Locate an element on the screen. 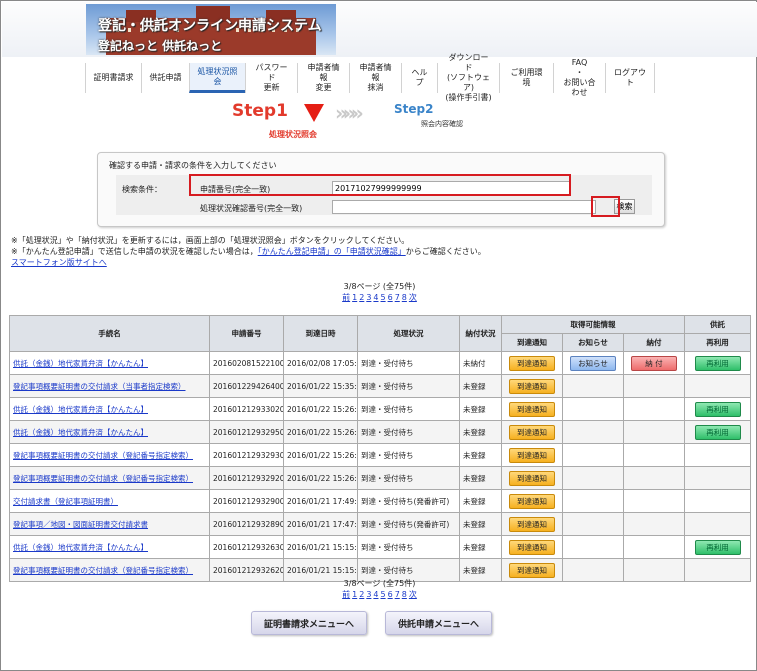  nav-logout: ログアウト is located at coordinates (630, 78).